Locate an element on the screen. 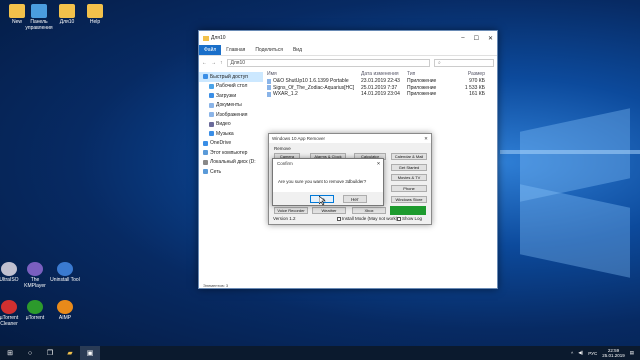 The image size is (640, 360). app-remove-button: Weather is located at coordinates (329, 210).